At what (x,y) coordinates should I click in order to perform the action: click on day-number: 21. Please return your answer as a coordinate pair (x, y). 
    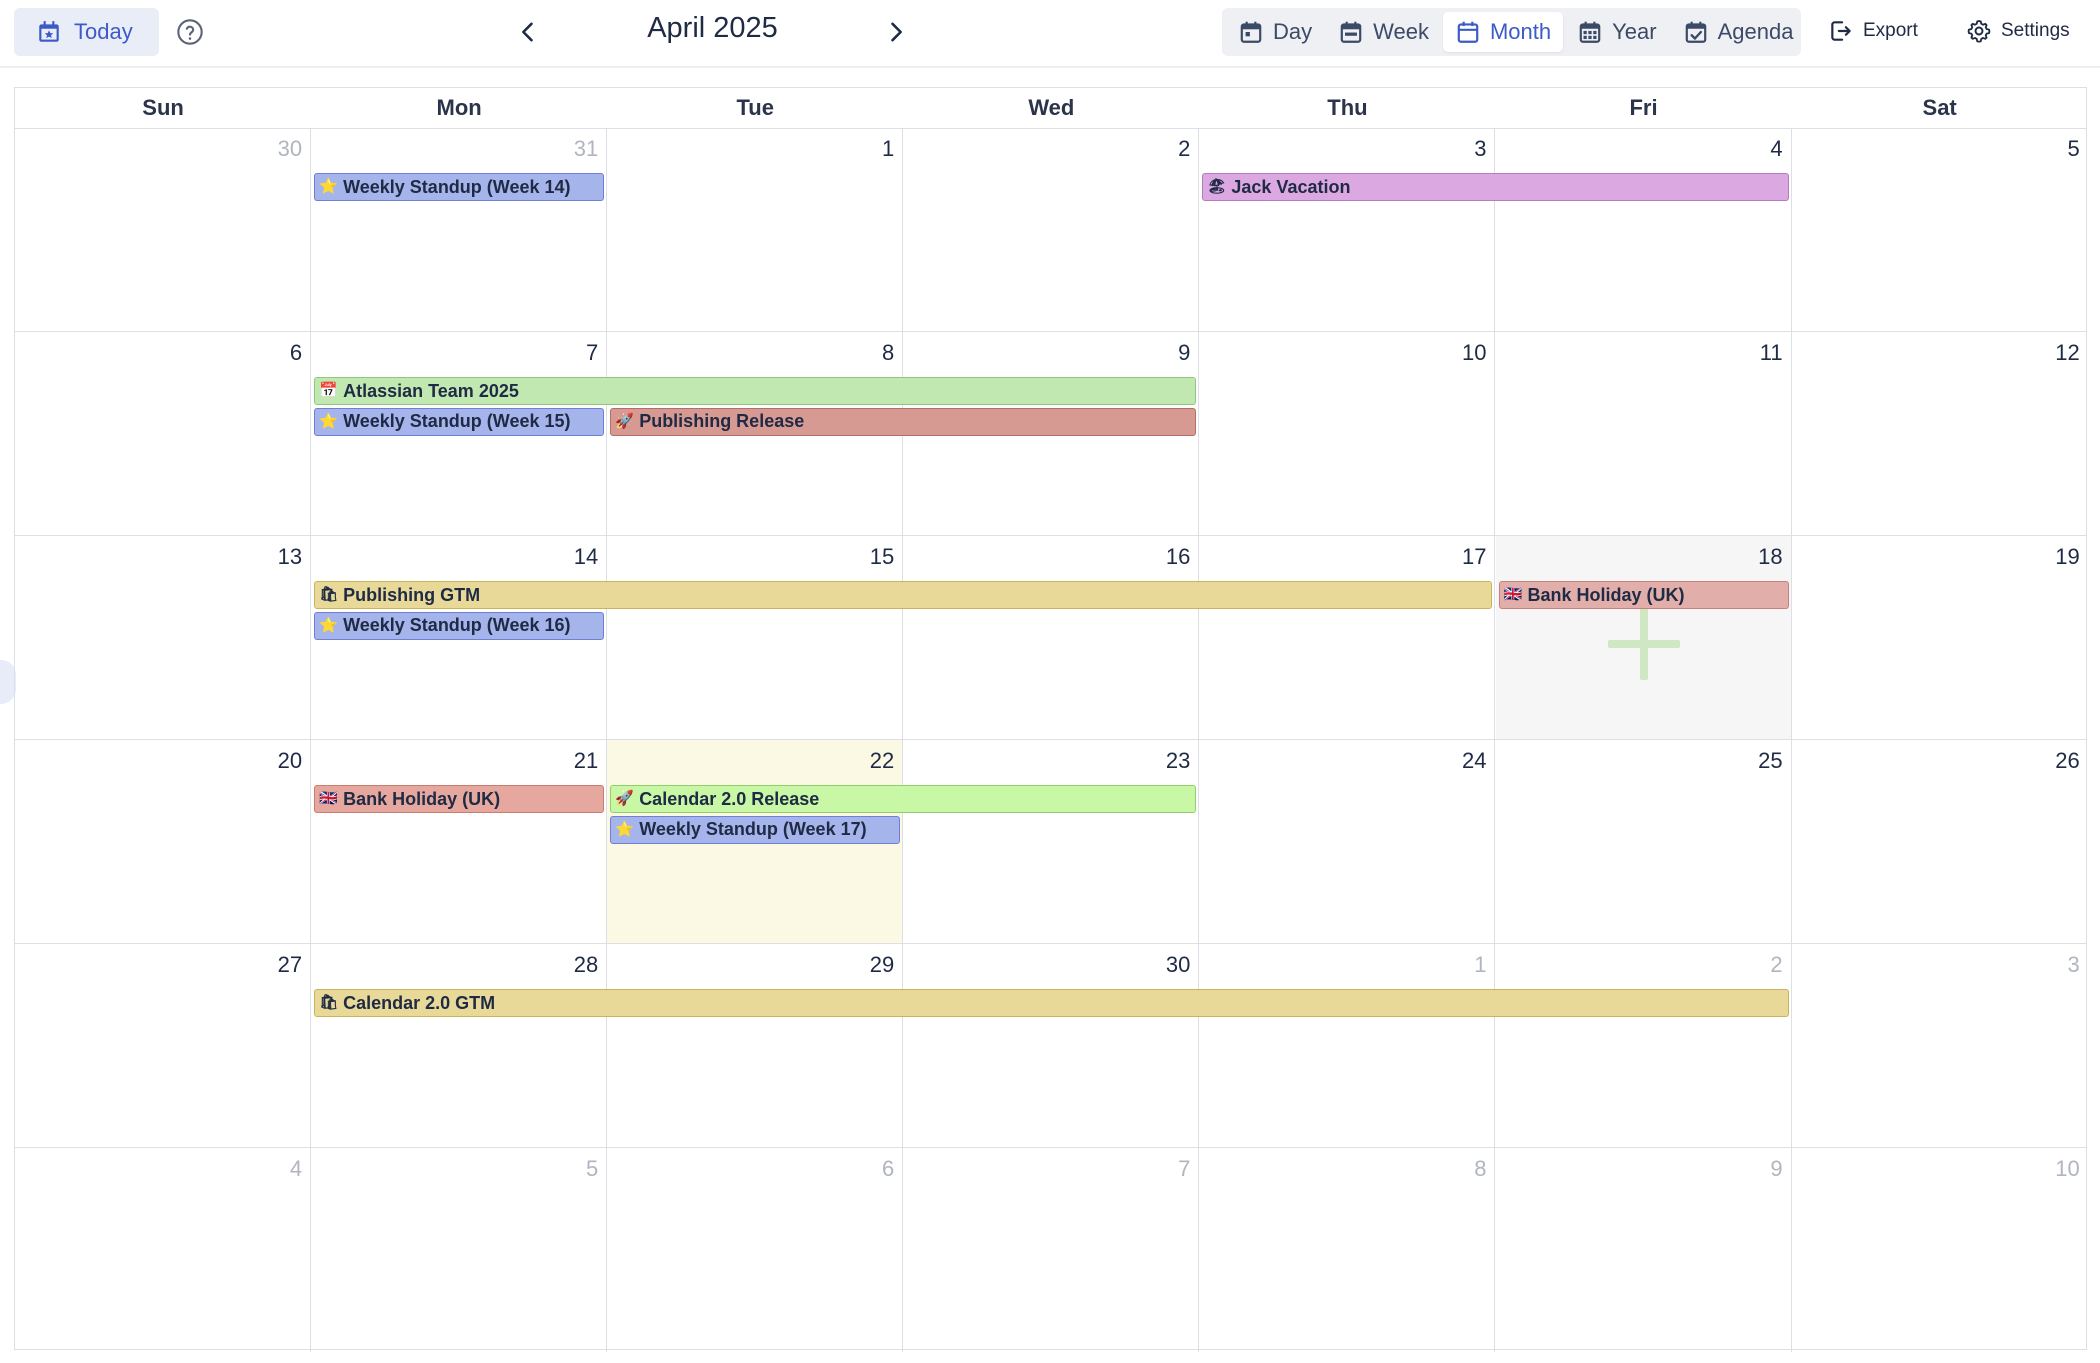
    Looking at the image, I should click on (586, 760).